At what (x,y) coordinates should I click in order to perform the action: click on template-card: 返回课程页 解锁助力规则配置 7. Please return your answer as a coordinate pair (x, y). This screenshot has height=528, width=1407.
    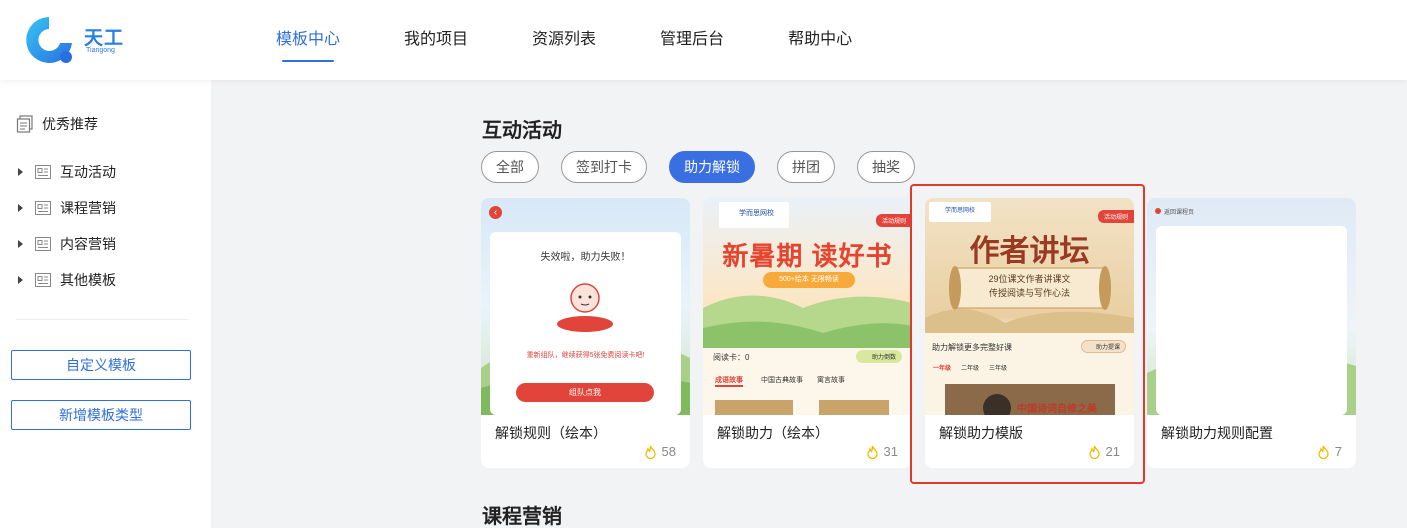
    Looking at the image, I should click on (1251, 333).